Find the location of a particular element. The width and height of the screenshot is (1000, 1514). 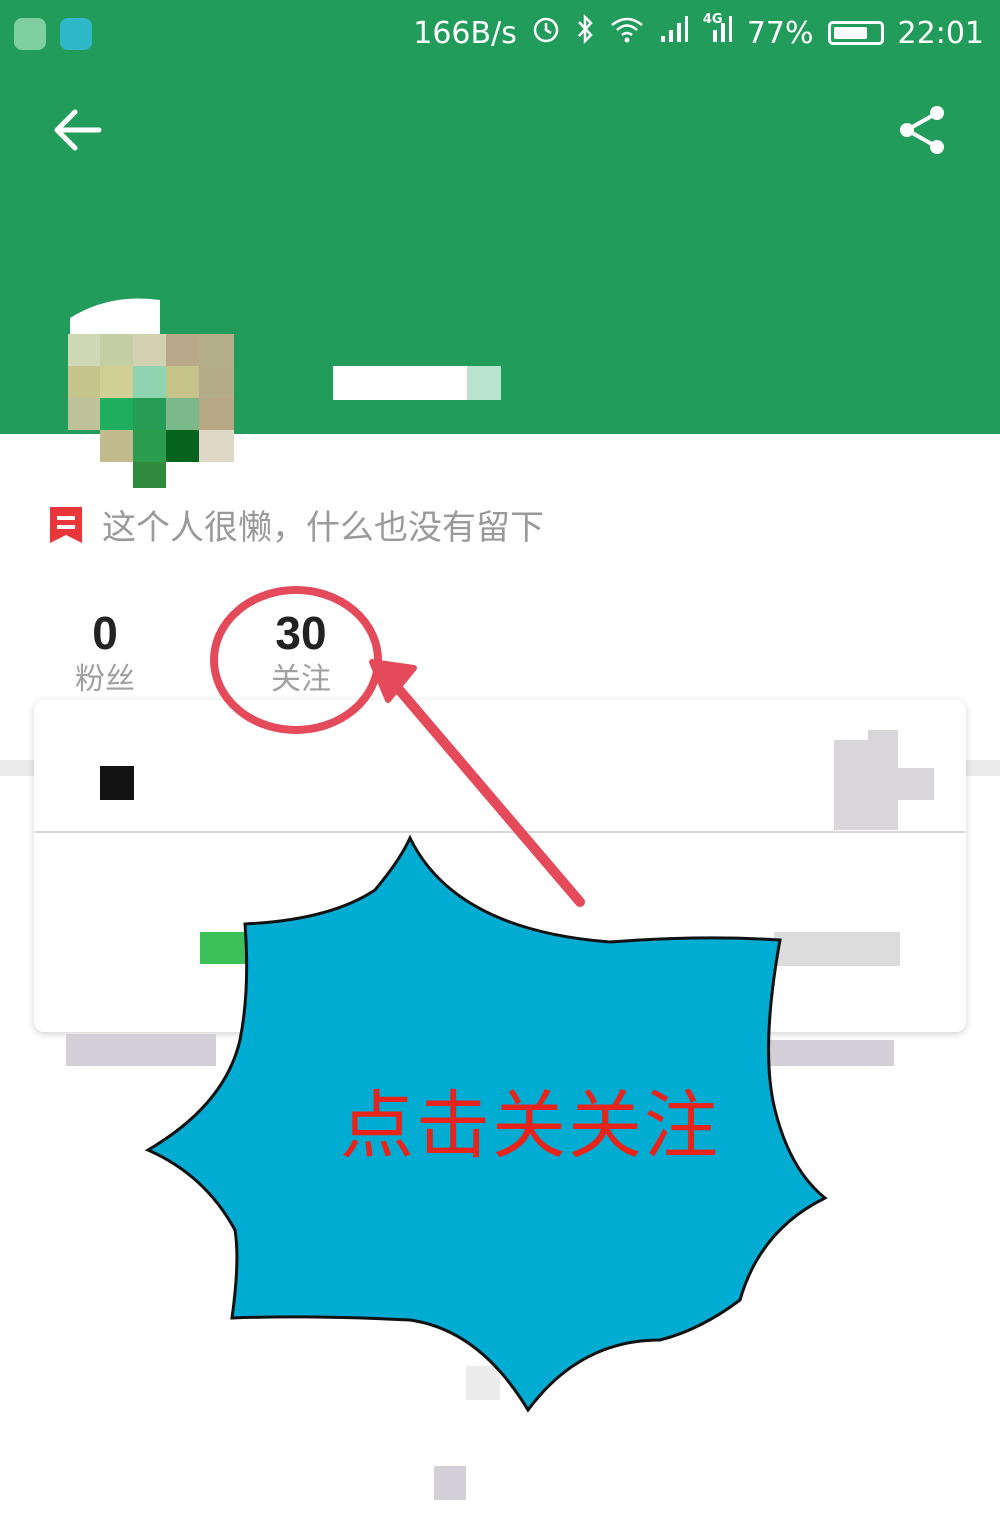

following-stat: 30 关注 is located at coordinates (301, 653).